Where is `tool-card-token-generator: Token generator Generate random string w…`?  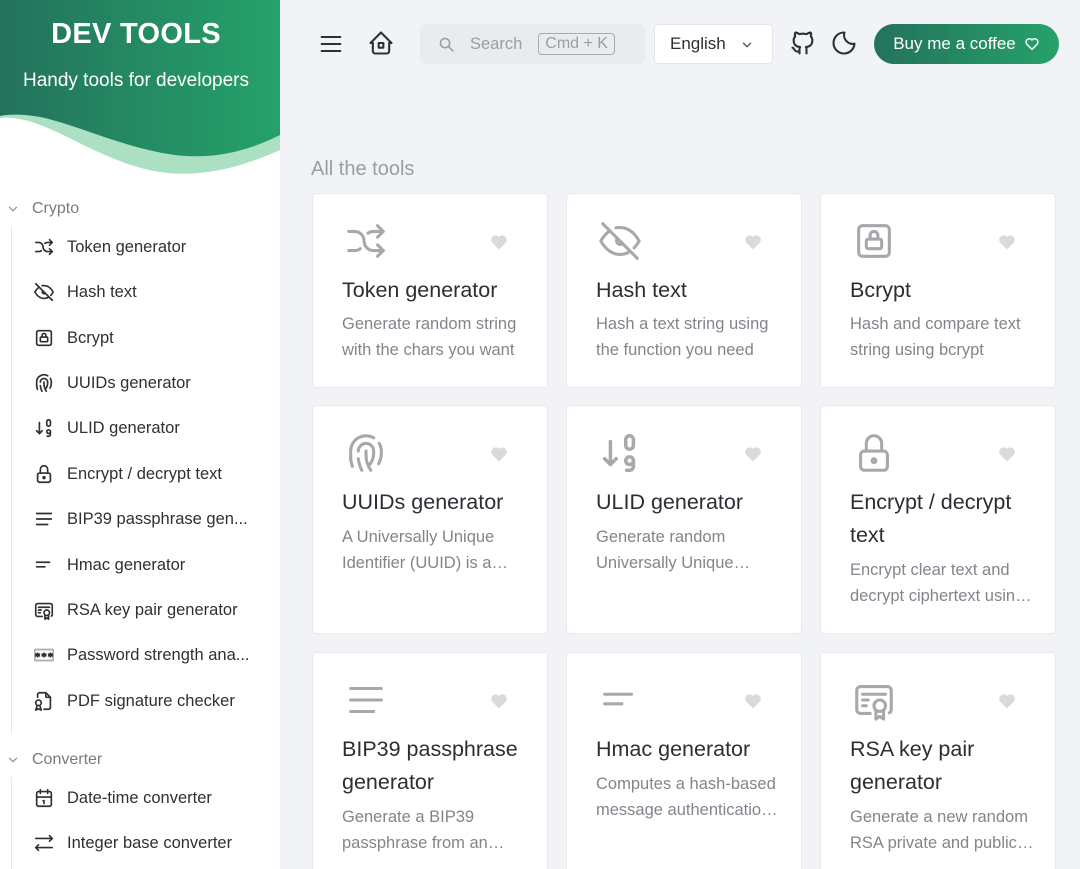
tool-card-token-generator: Token generator Generate random string w… is located at coordinates (430, 290).